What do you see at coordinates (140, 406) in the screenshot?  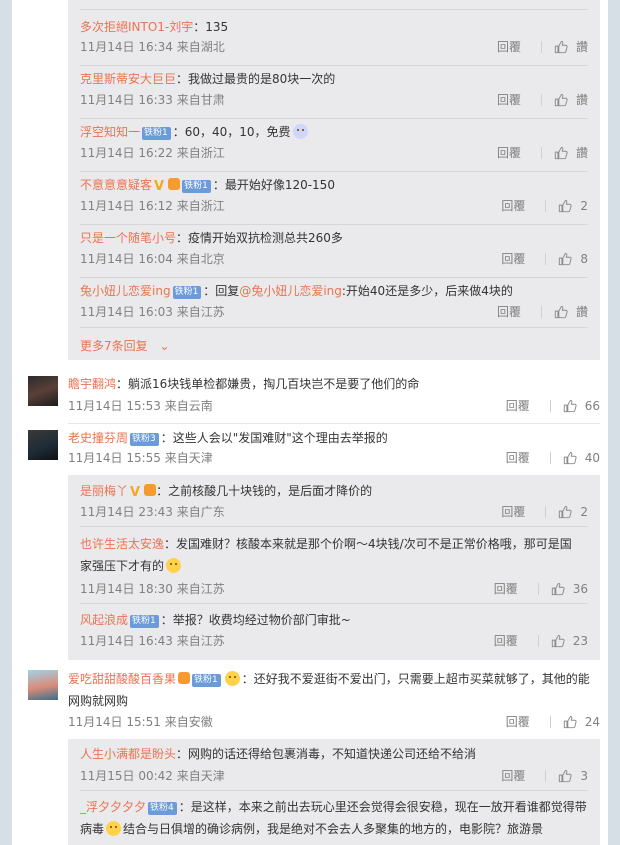 I see `comment-meta: 11月14日 15:53 来自云南` at bounding box center [140, 406].